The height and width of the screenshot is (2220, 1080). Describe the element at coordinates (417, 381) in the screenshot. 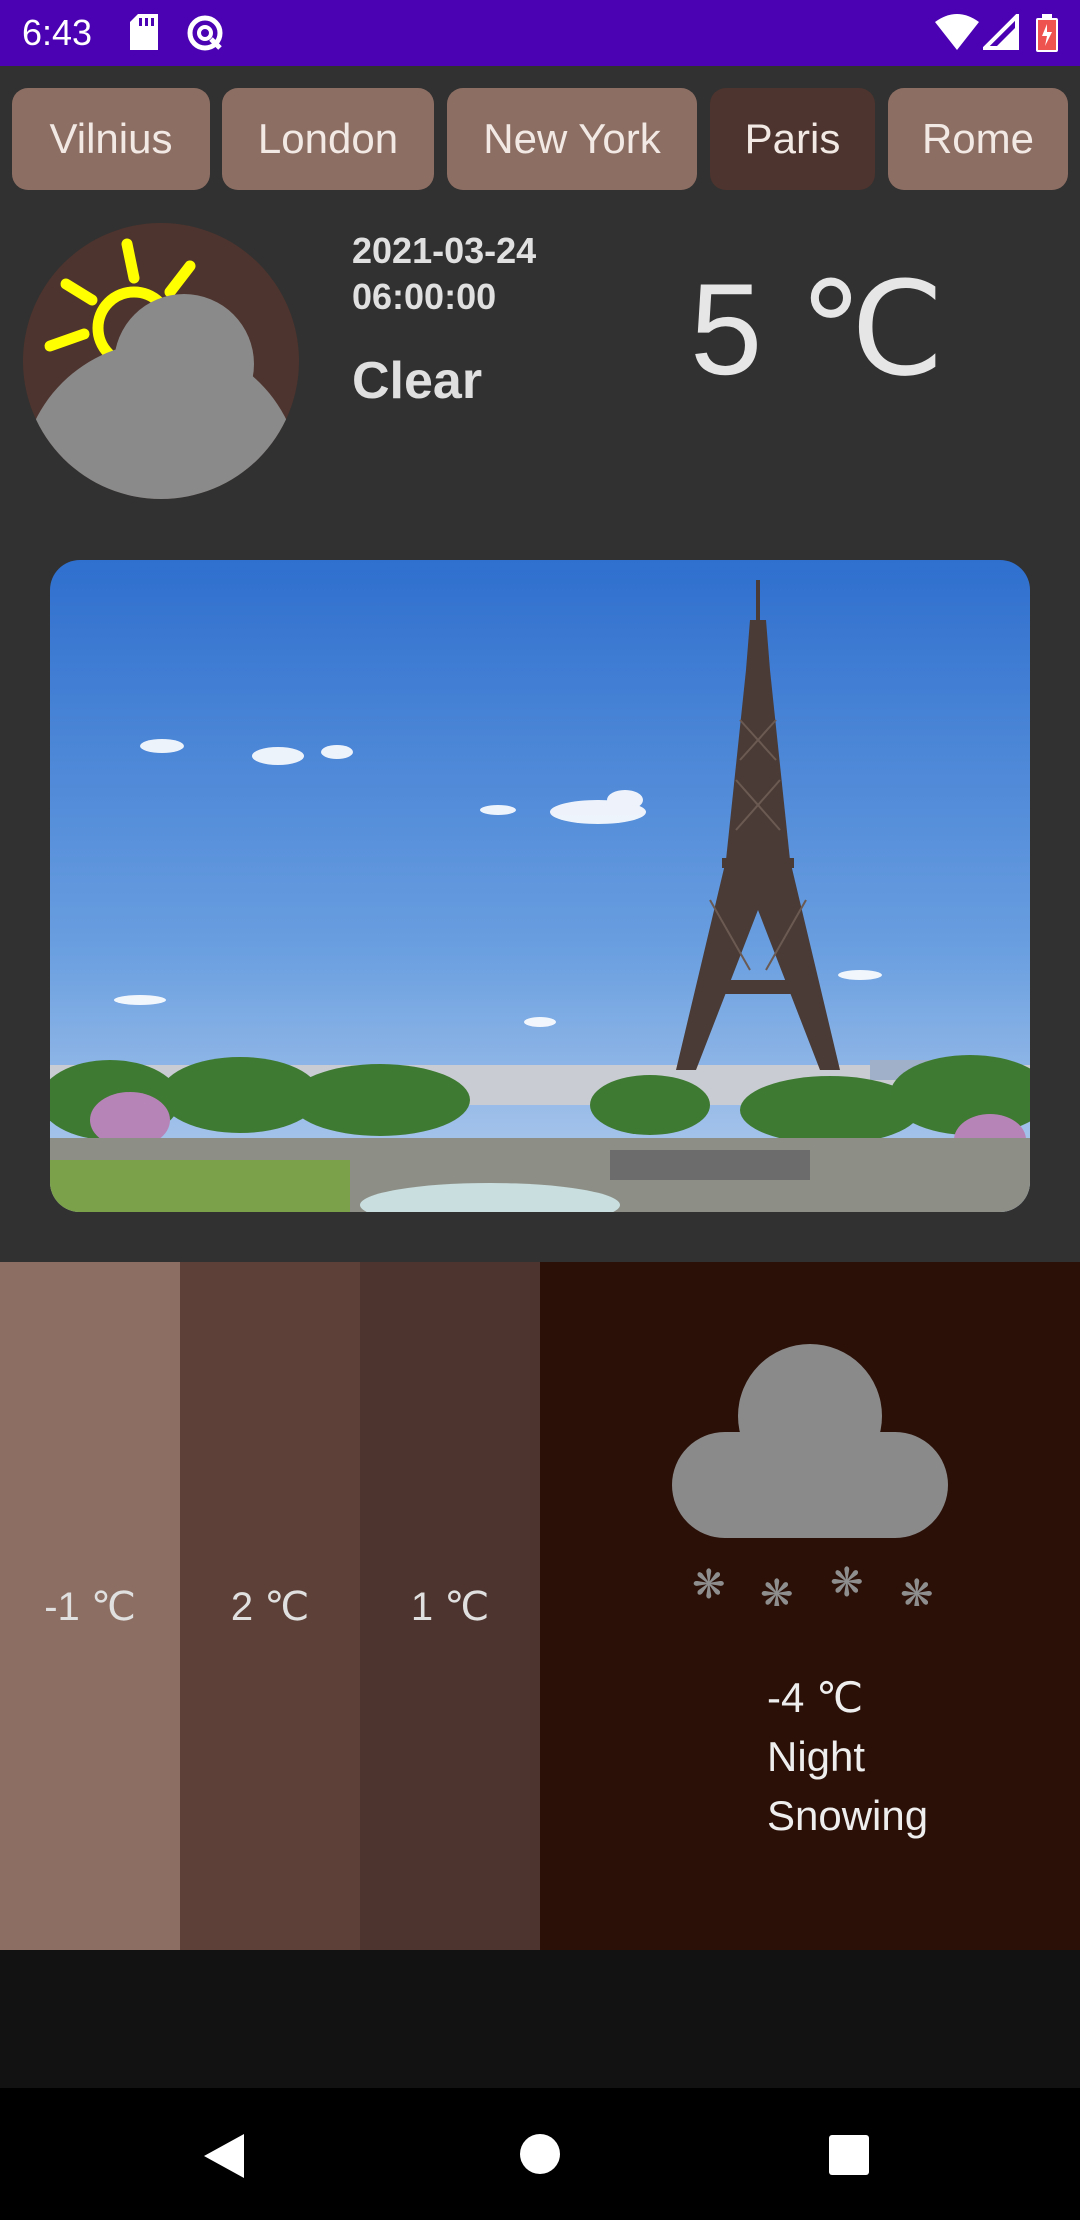

I see `current-condition: Clear` at that location.